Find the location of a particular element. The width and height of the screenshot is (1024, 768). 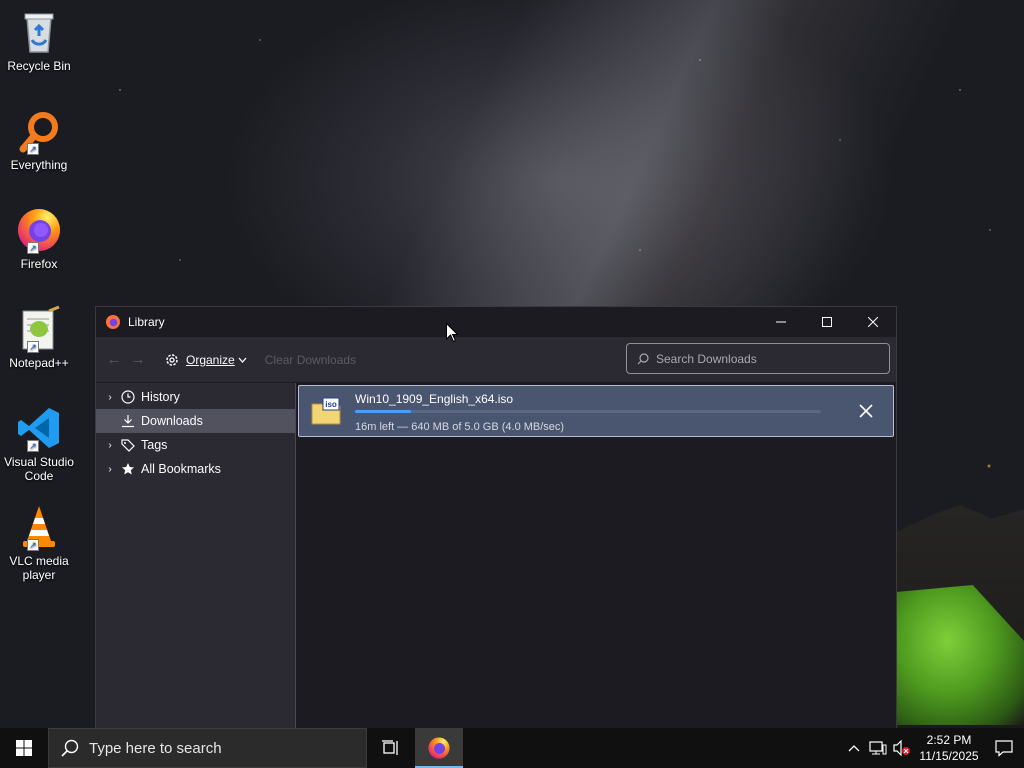

recycle-bin-icon is located at coordinates (39, 32).